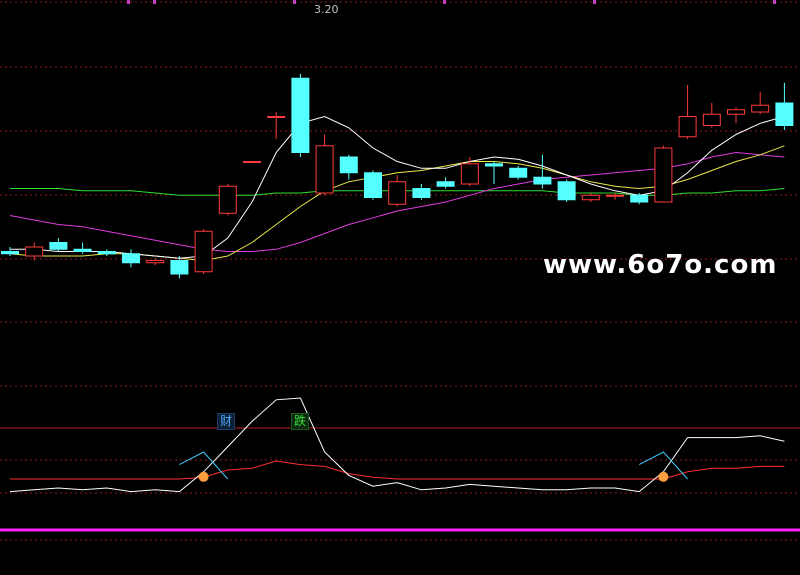  What do you see at coordinates (660, 265) in the screenshot?
I see `watermark: www.6o7o.com` at bounding box center [660, 265].